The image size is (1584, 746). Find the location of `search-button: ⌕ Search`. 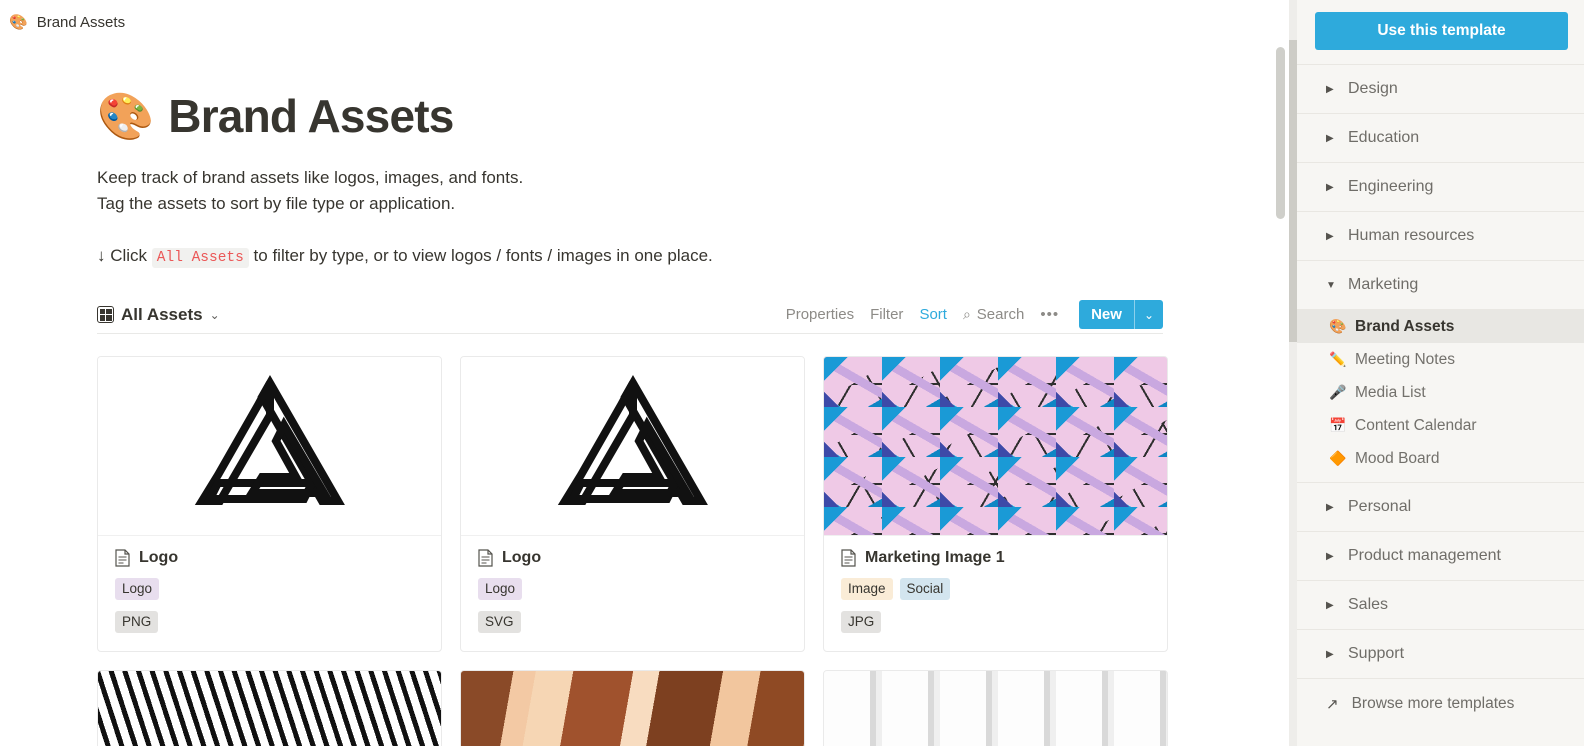

search-button: ⌕ Search is located at coordinates (993, 314).